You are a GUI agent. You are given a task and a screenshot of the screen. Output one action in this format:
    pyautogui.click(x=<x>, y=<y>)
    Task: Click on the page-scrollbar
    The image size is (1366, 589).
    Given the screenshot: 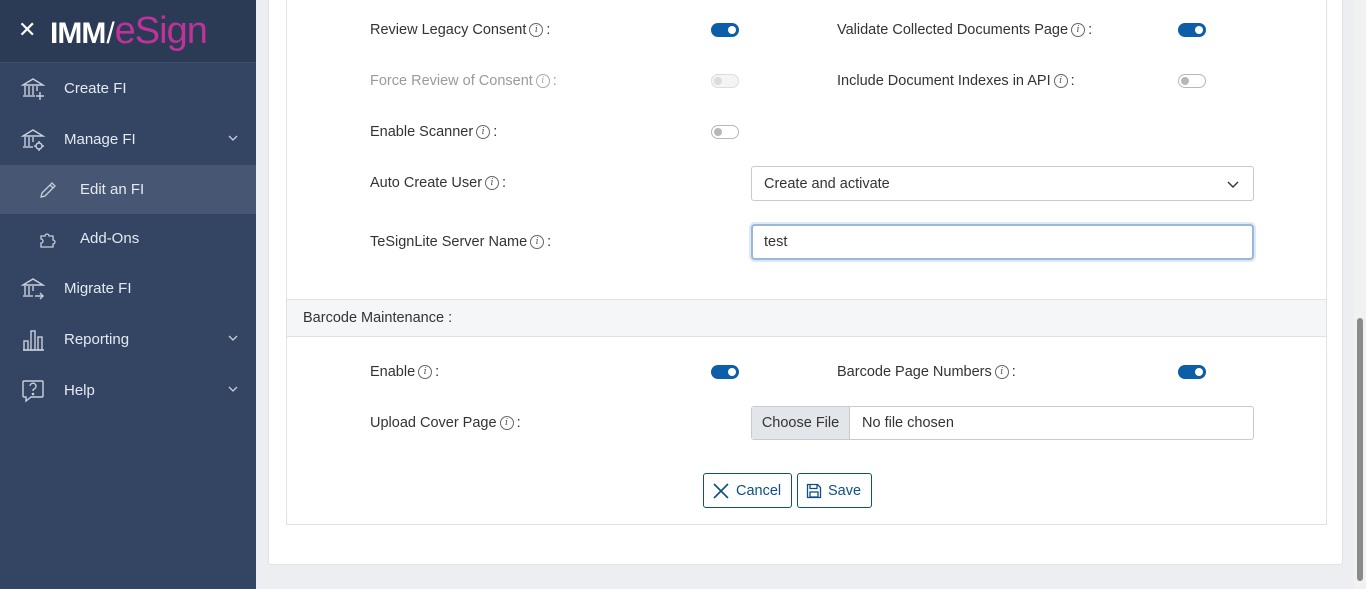 What is the action you would take?
    pyautogui.click(x=1360, y=294)
    